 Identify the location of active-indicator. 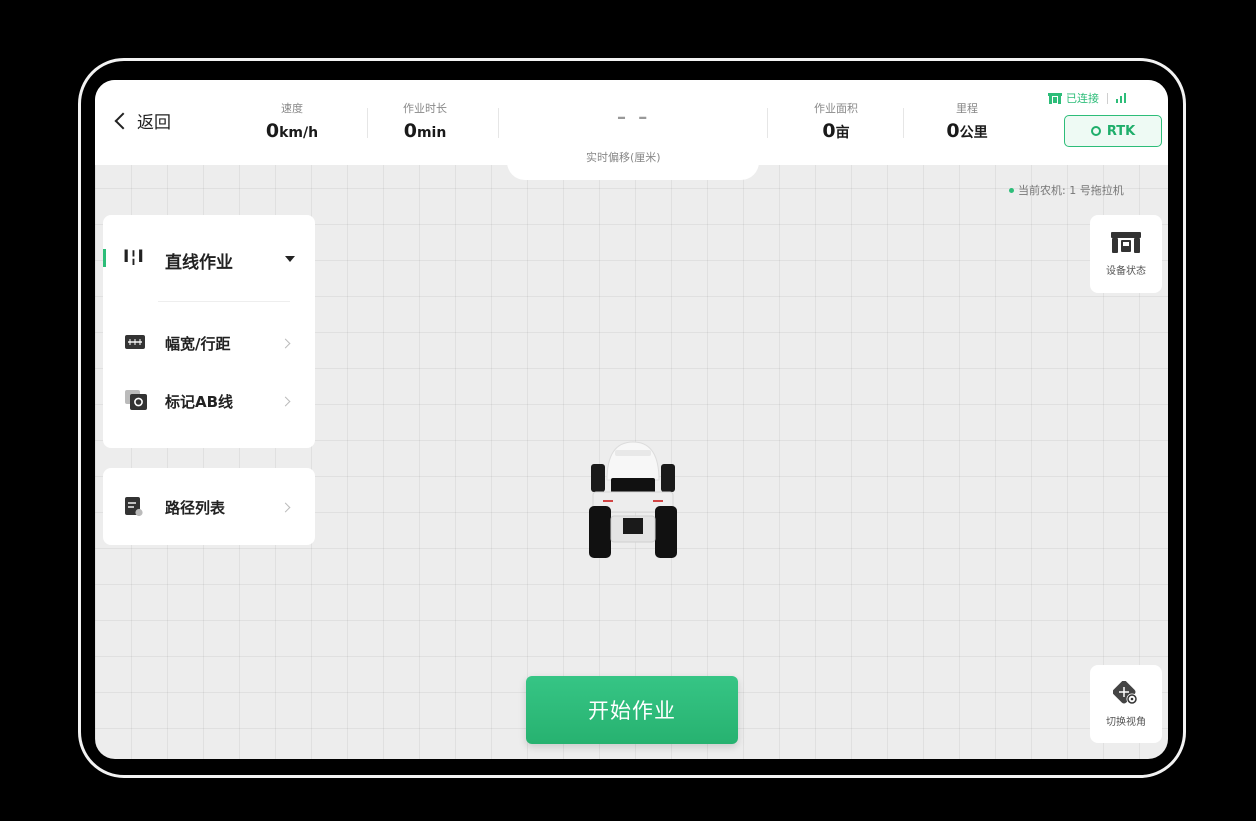
(104, 258).